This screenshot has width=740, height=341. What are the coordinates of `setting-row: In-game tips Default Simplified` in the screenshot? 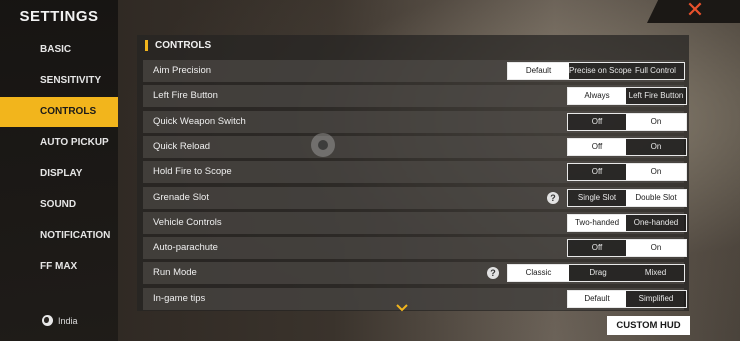 It's located at (415, 298).